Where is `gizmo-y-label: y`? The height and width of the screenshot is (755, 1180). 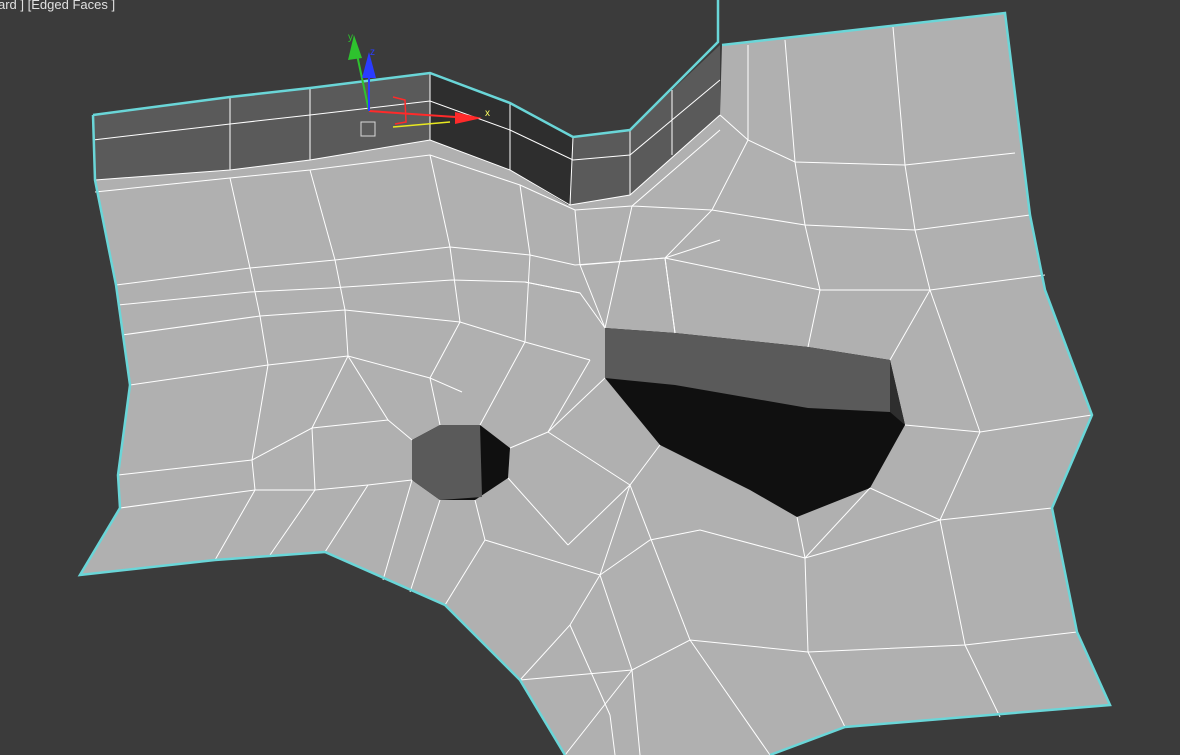
gizmo-y-label: y is located at coordinates (350, 37).